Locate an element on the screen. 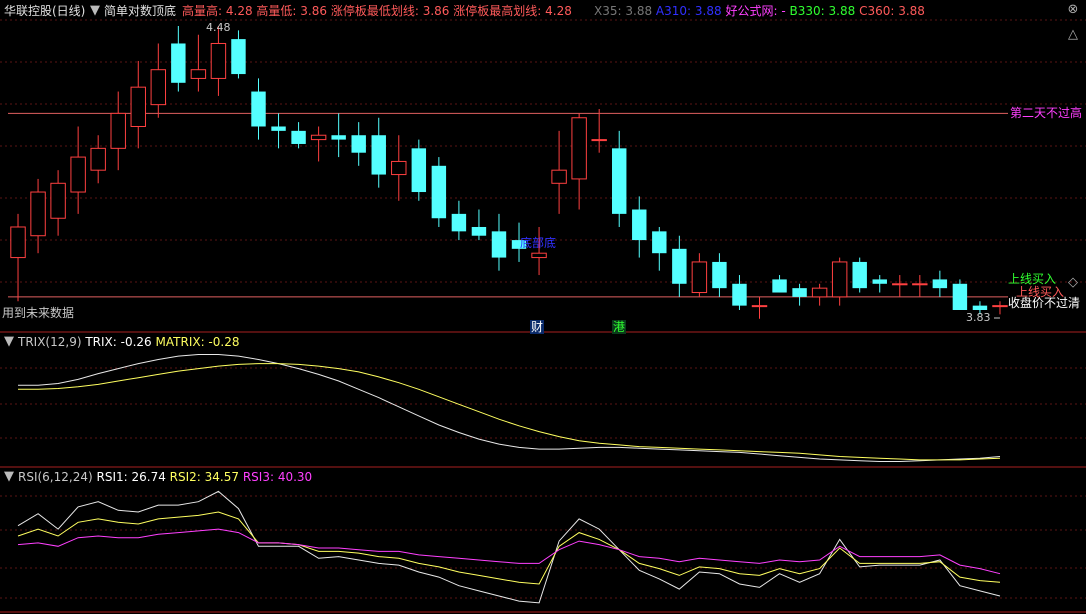 The image size is (1086, 614). value-number: 4.28 is located at coordinates (239, 11).